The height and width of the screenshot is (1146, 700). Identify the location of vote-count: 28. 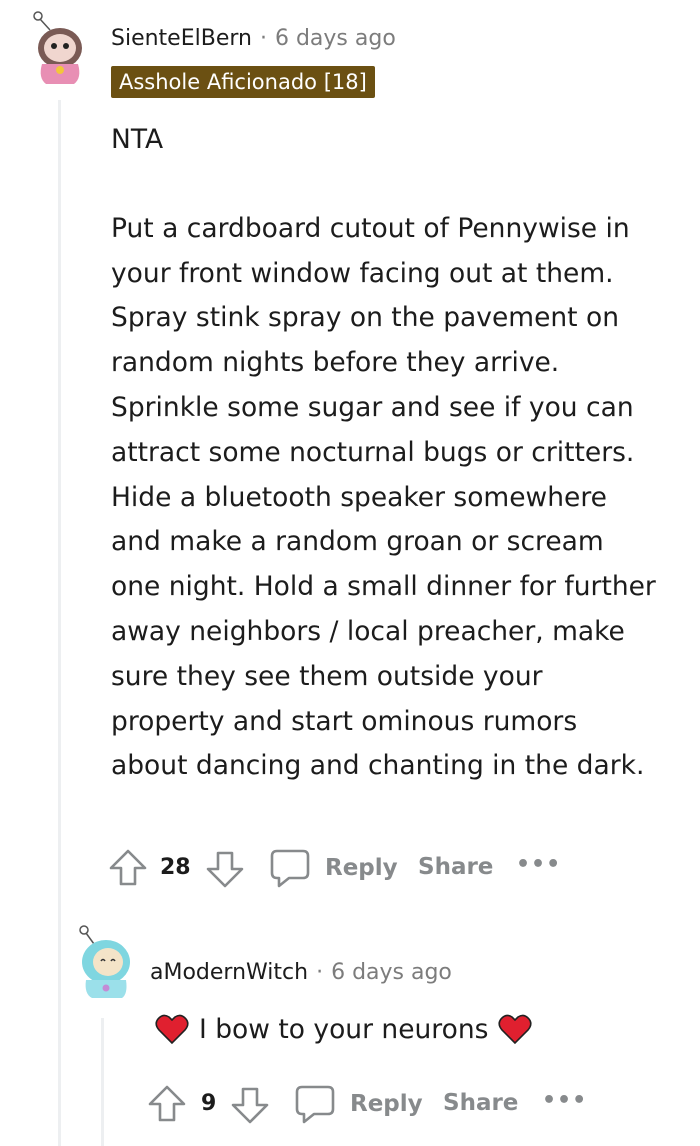
(175, 867).